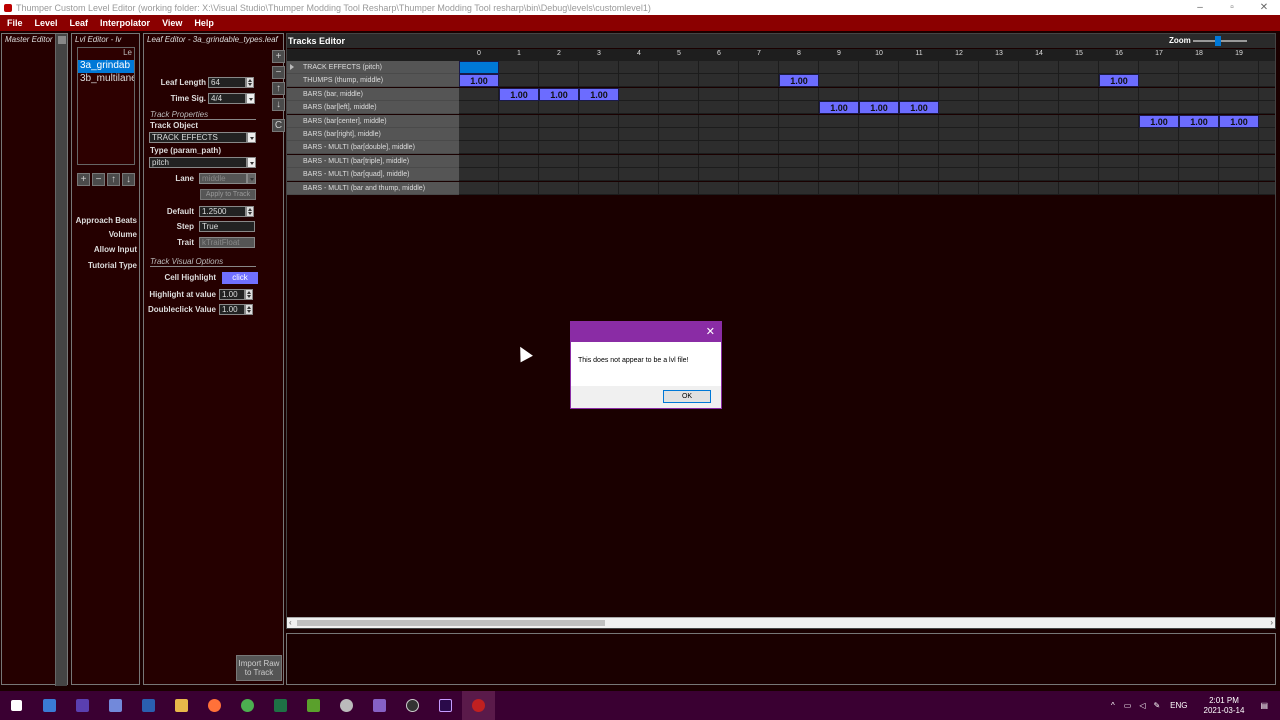  I want to click on notification-icon: ▤, so click(1264, 705).